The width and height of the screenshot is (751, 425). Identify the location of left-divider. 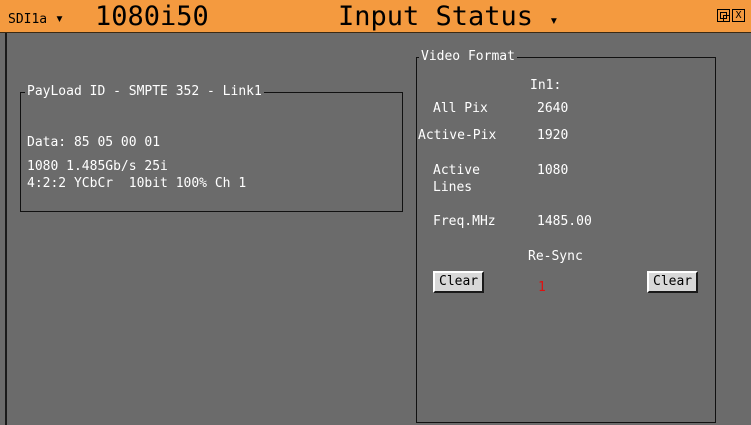
(6, 229).